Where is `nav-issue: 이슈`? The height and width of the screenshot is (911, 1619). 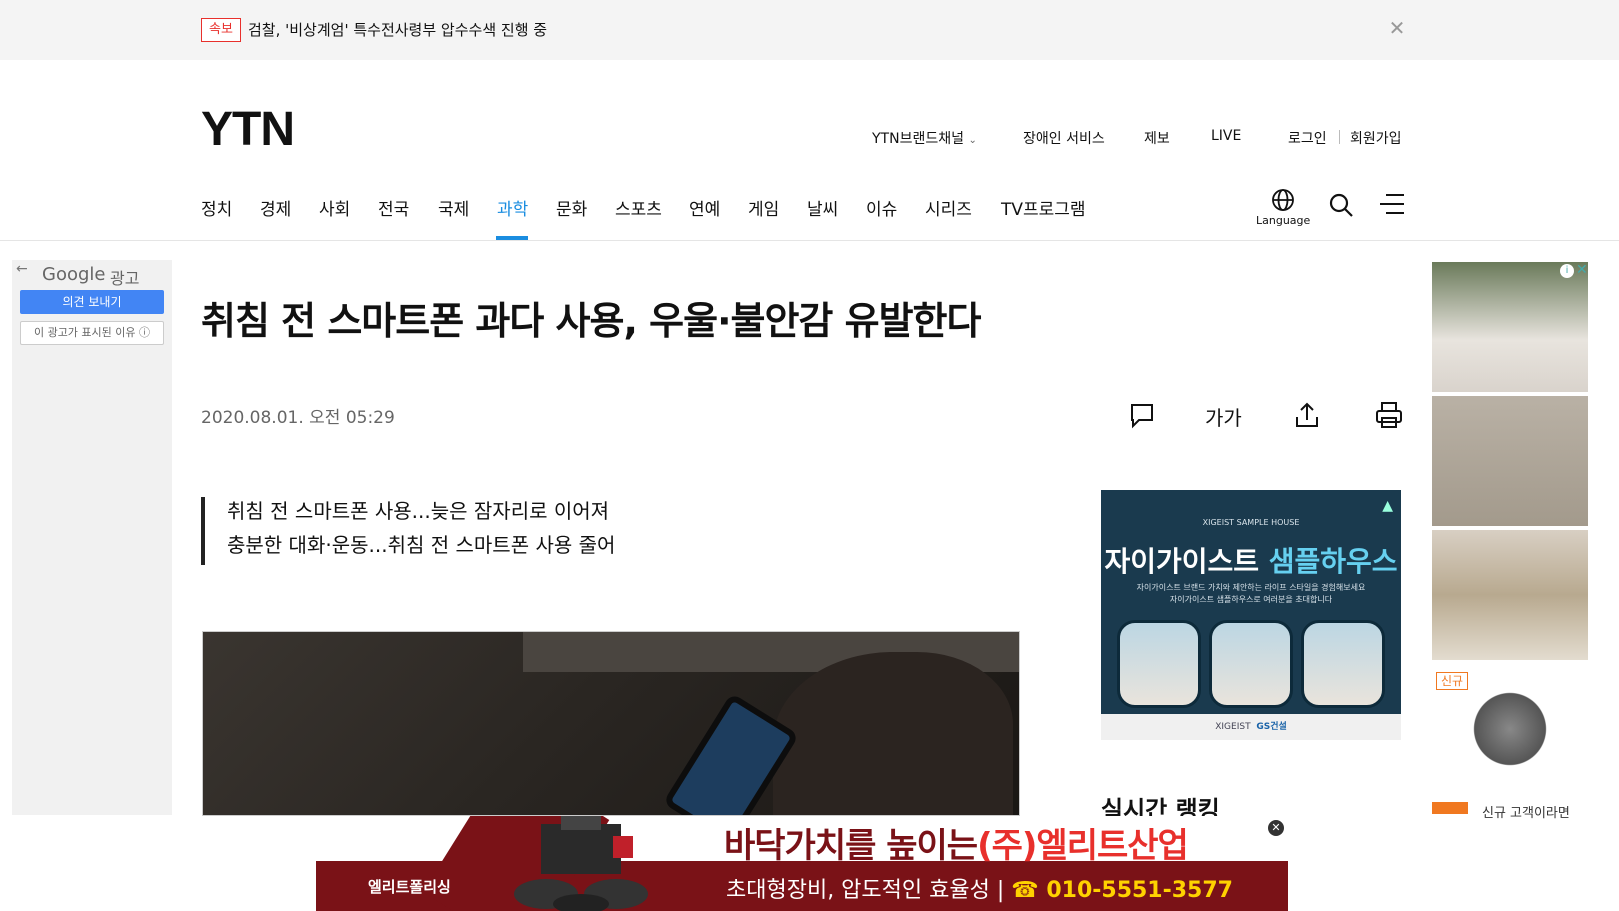
nav-issue: 이슈 is located at coordinates (881, 207).